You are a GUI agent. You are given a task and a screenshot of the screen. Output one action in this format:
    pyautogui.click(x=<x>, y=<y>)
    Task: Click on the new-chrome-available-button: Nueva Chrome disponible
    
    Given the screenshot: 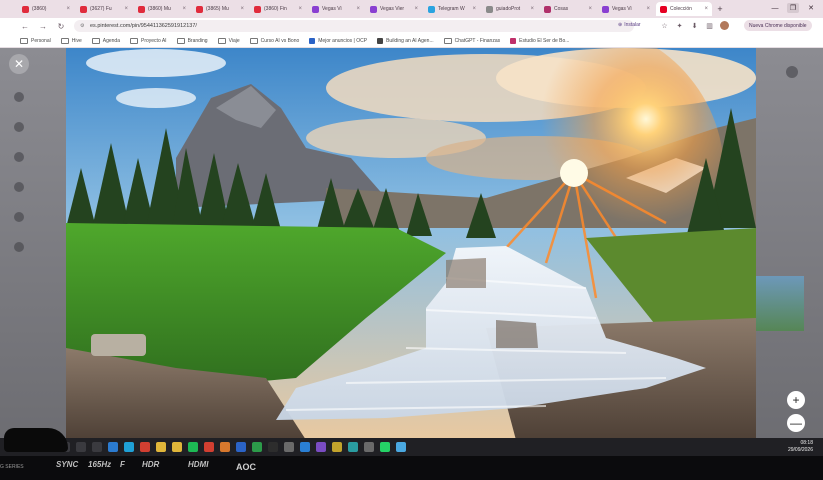 What is the action you would take?
    pyautogui.click(x=778, y=25)
    